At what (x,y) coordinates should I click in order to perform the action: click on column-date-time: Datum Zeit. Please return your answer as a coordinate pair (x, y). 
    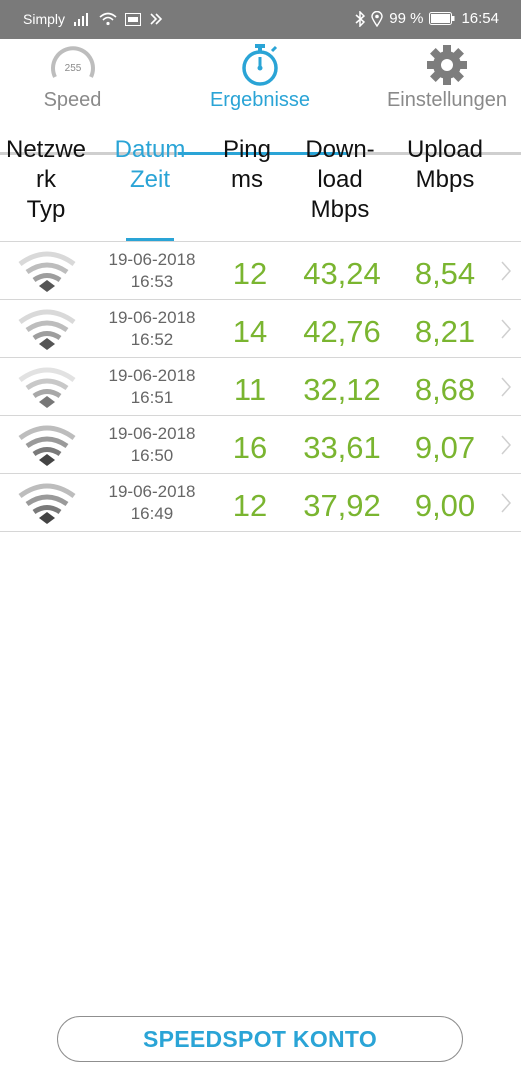
    Looking at the image, I should click on (150, 165).